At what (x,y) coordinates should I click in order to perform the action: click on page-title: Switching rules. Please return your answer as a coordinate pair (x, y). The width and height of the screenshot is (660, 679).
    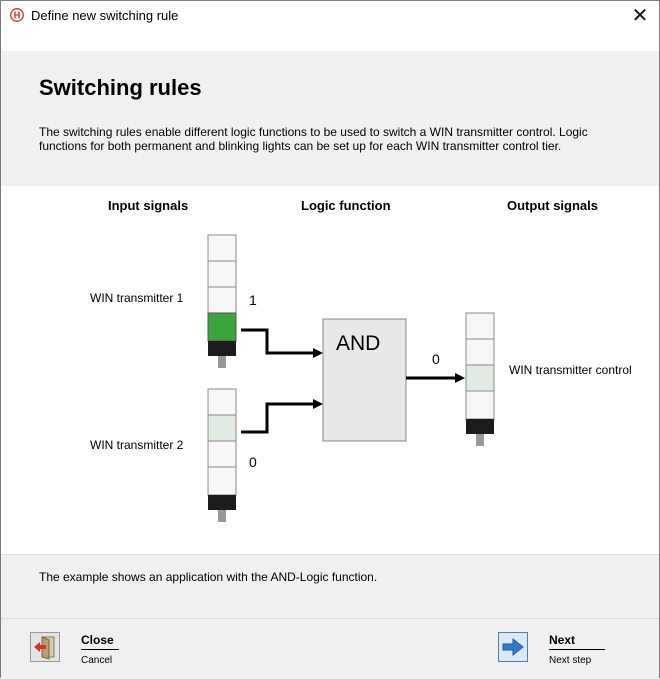
    Looking at the image, I should click on (120, 87).